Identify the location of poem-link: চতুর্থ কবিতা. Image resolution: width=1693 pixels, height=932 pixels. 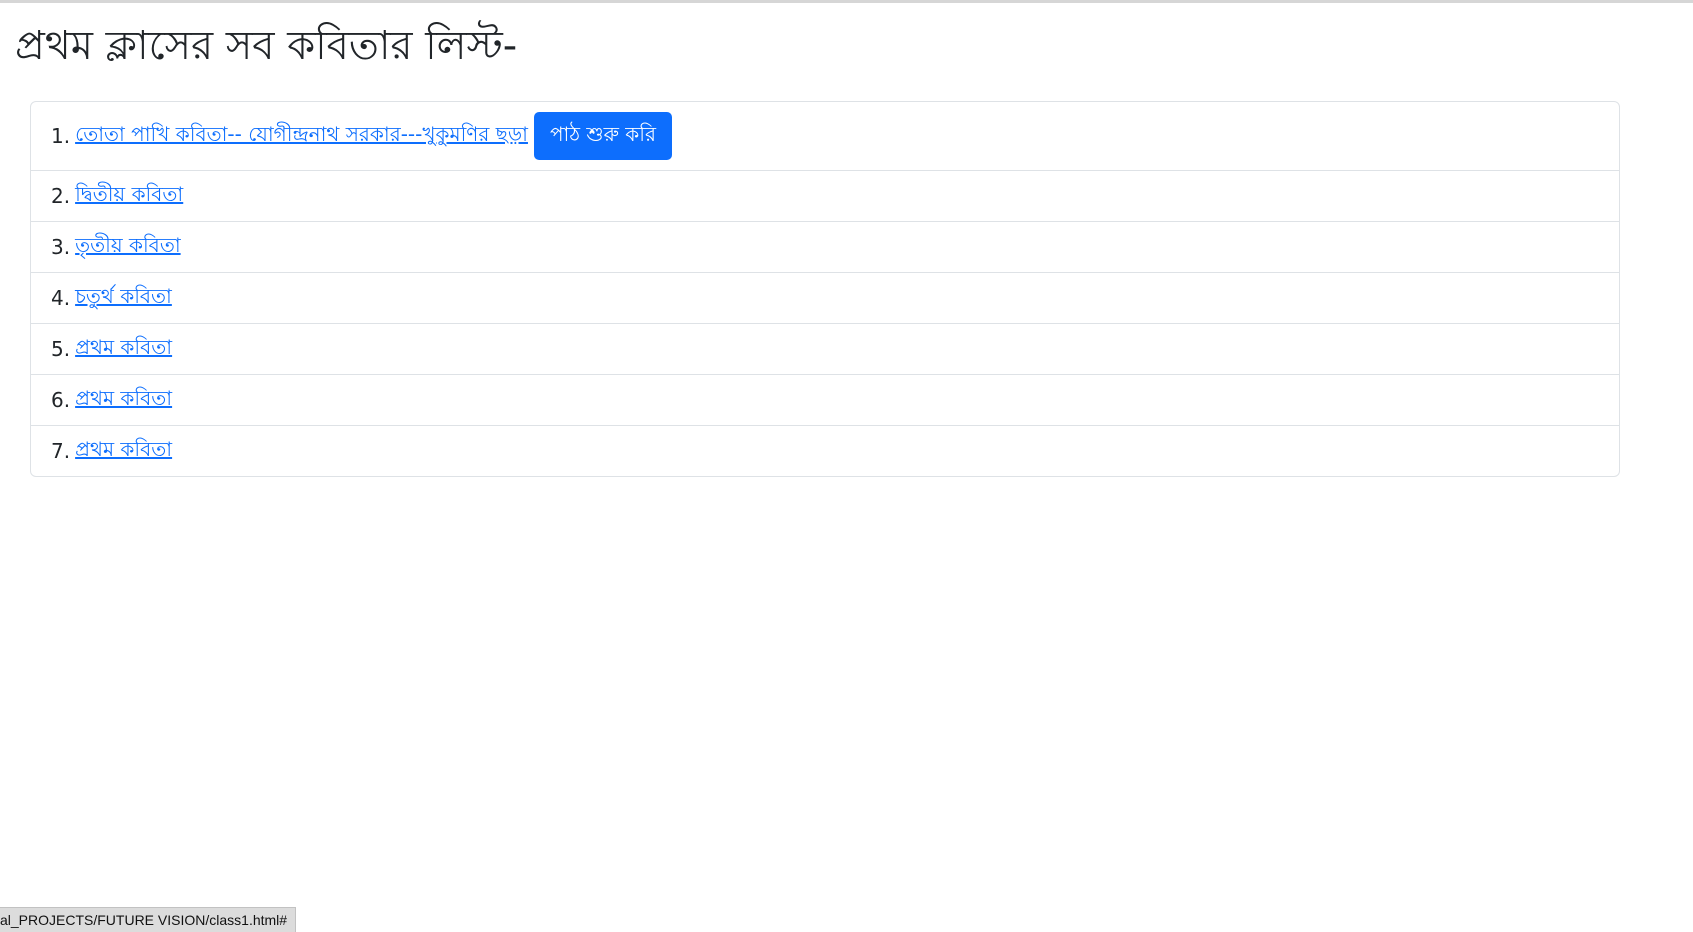
(123, 298).